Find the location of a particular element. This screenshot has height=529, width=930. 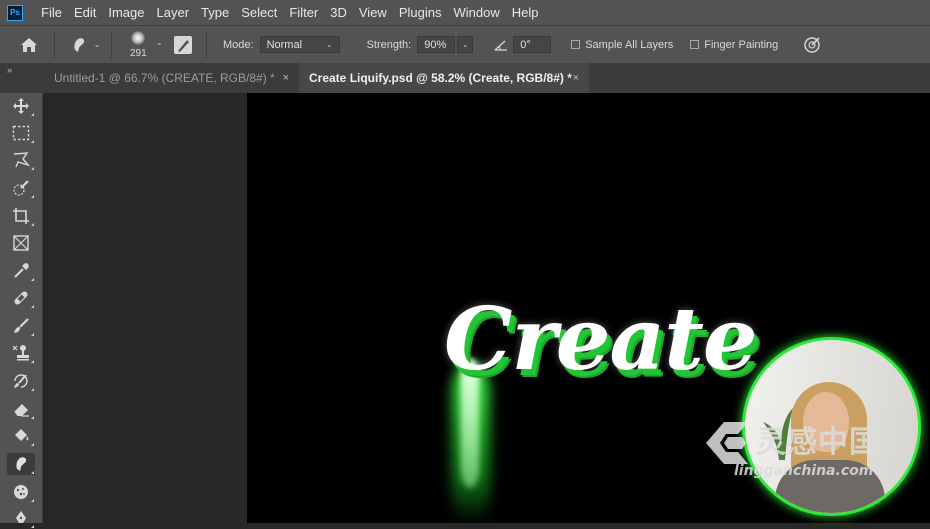

menu-3d: 3D is located at coordinates (338, 12).